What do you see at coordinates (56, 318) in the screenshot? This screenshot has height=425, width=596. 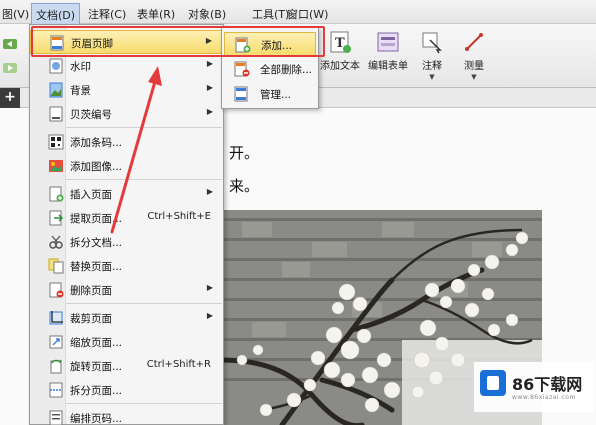 I see `crop-page-icon` at bounding box center [56, 318].